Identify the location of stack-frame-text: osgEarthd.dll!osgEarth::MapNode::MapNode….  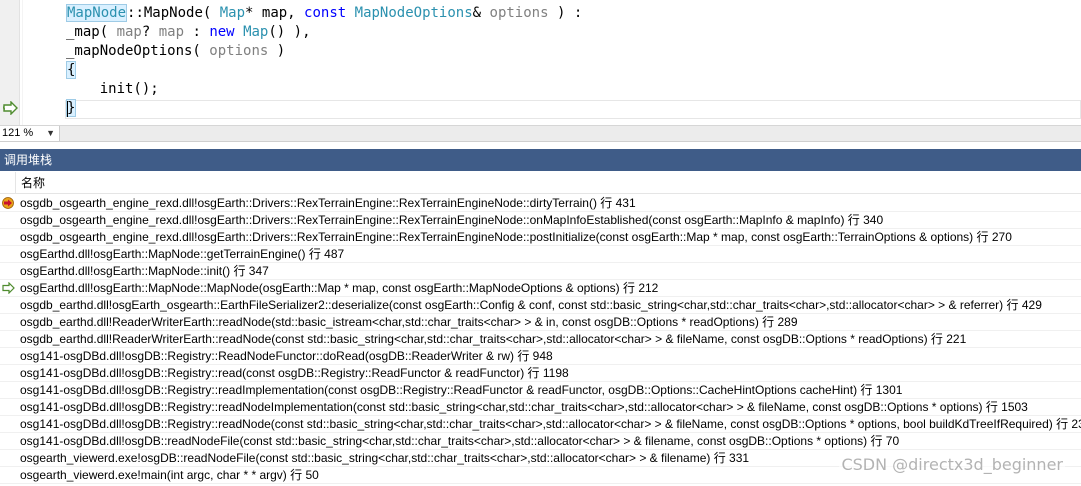
(339, 288).